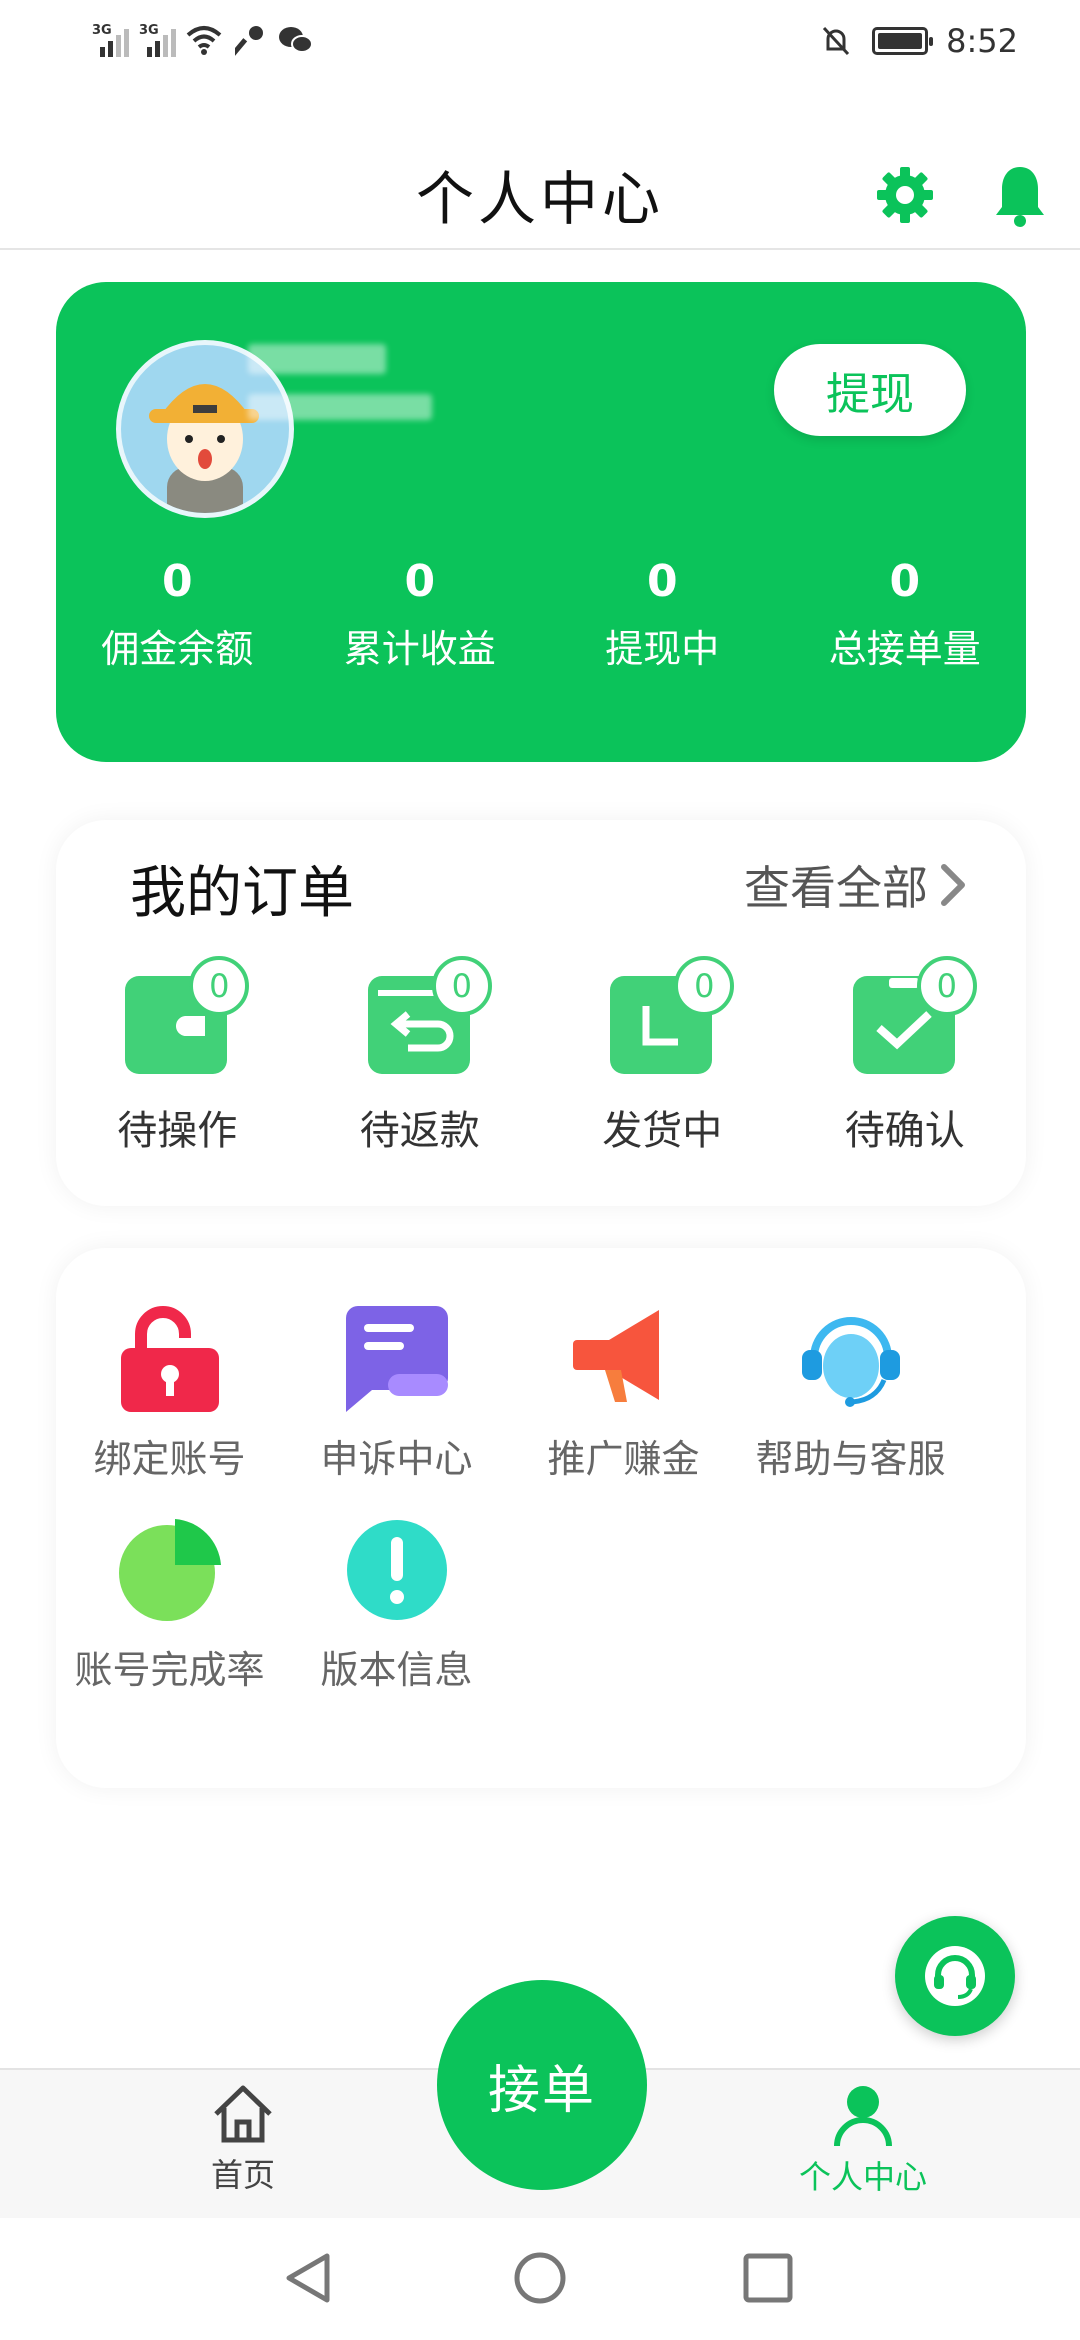 The height and width of the screenshot is (2340, 1080). I want to click on settings-button, so click(905, 195).